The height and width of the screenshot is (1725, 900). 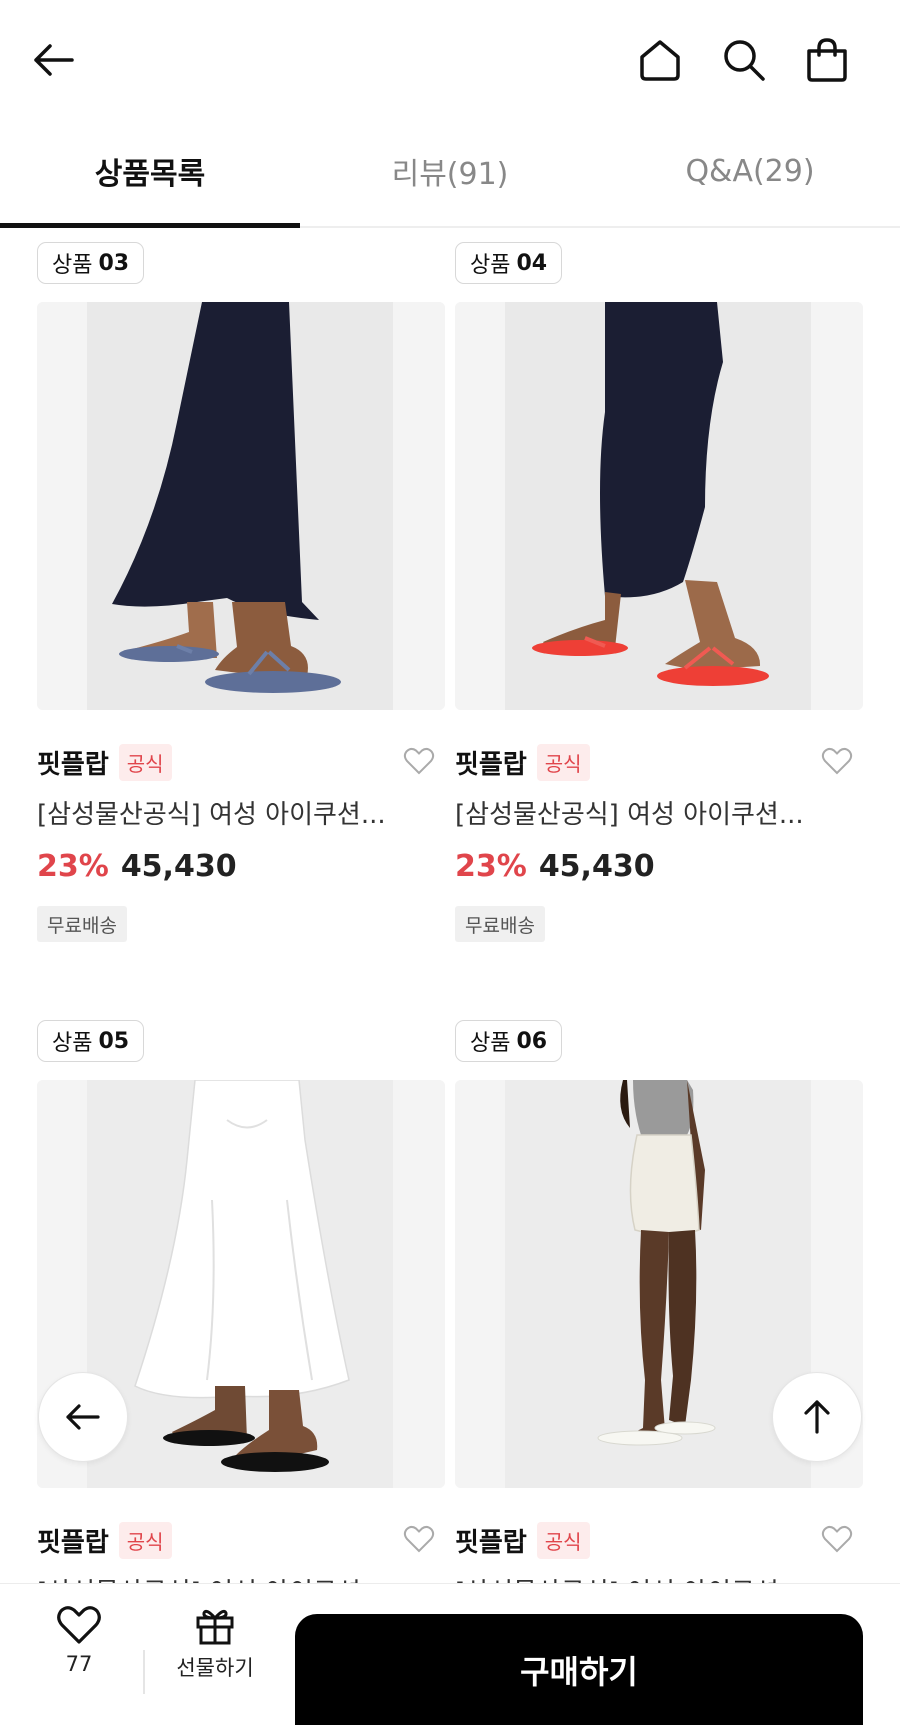 What do you see at coordinates (79, 1664) in the screenshot?
I see `like-count: 77` at bounding box center [79, 1664].